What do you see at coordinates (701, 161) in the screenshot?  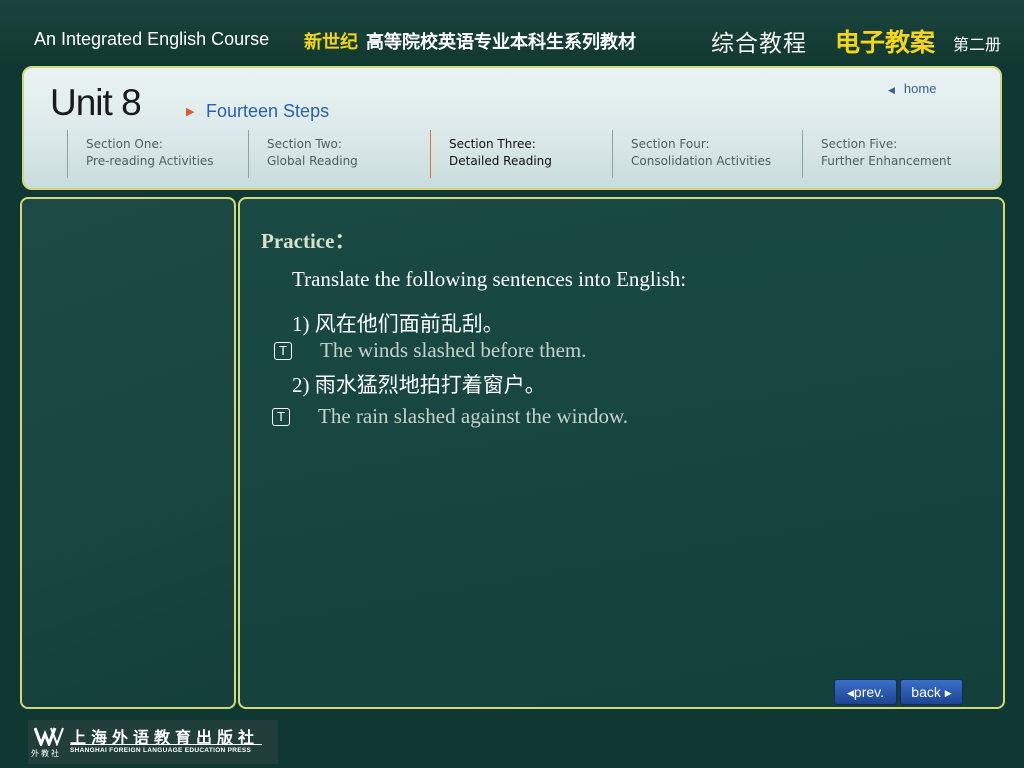 I see `section-four-name: Consolidation Activities` at bounding box center [701, 161].